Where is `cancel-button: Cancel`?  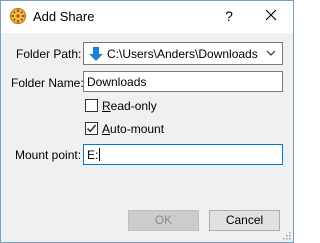 cancel-button: Cancel is located at coordinates (244, 220).